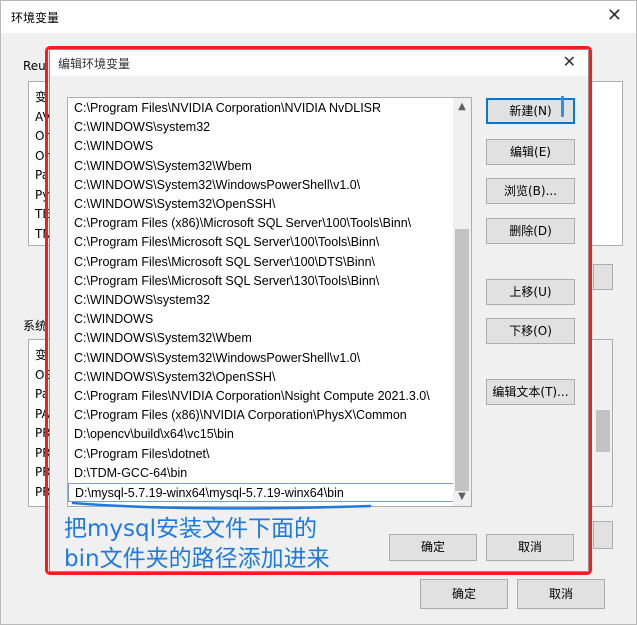  I want to click on annotation-text: 把mysql安装文件下面的 bin文件夹的路径添加进来, so click(197, 544).